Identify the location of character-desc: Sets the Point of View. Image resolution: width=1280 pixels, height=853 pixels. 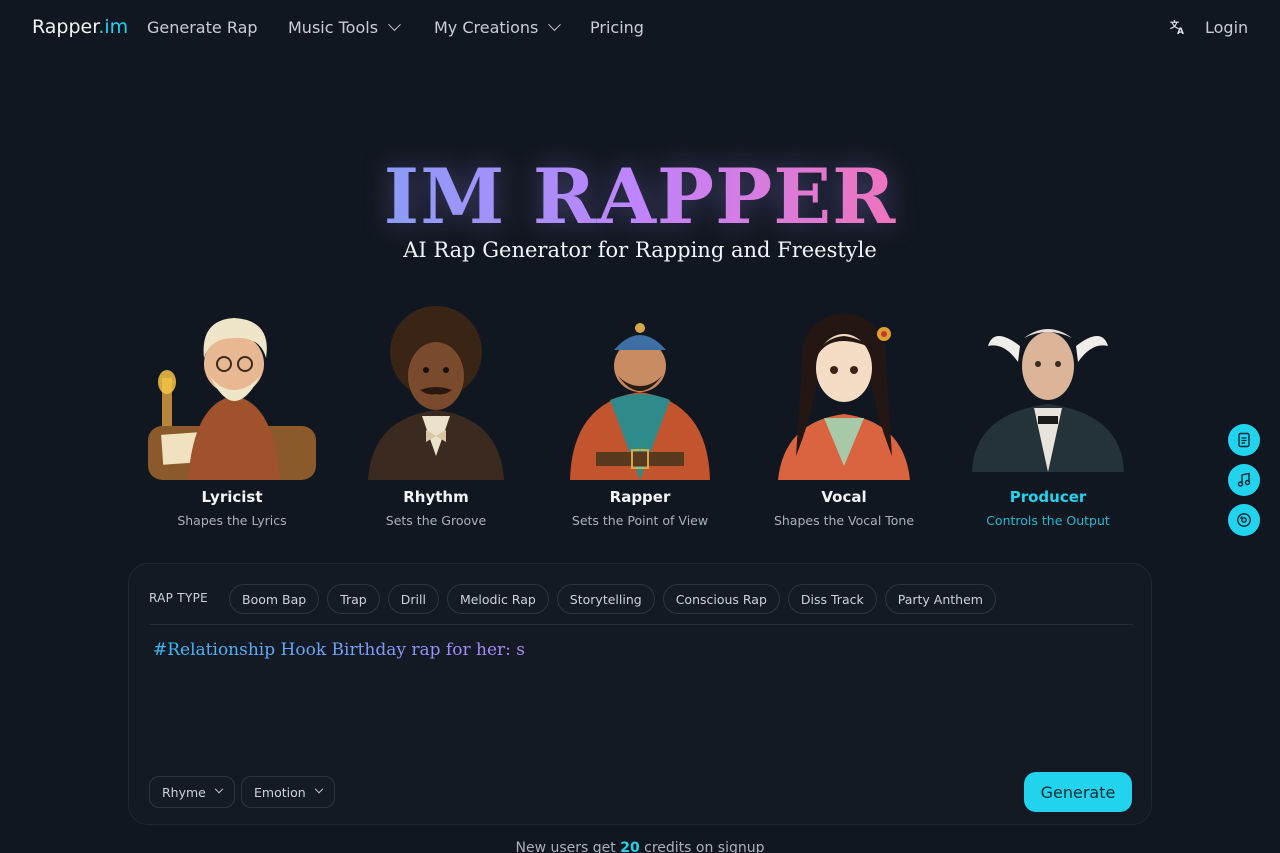
(640, 520).